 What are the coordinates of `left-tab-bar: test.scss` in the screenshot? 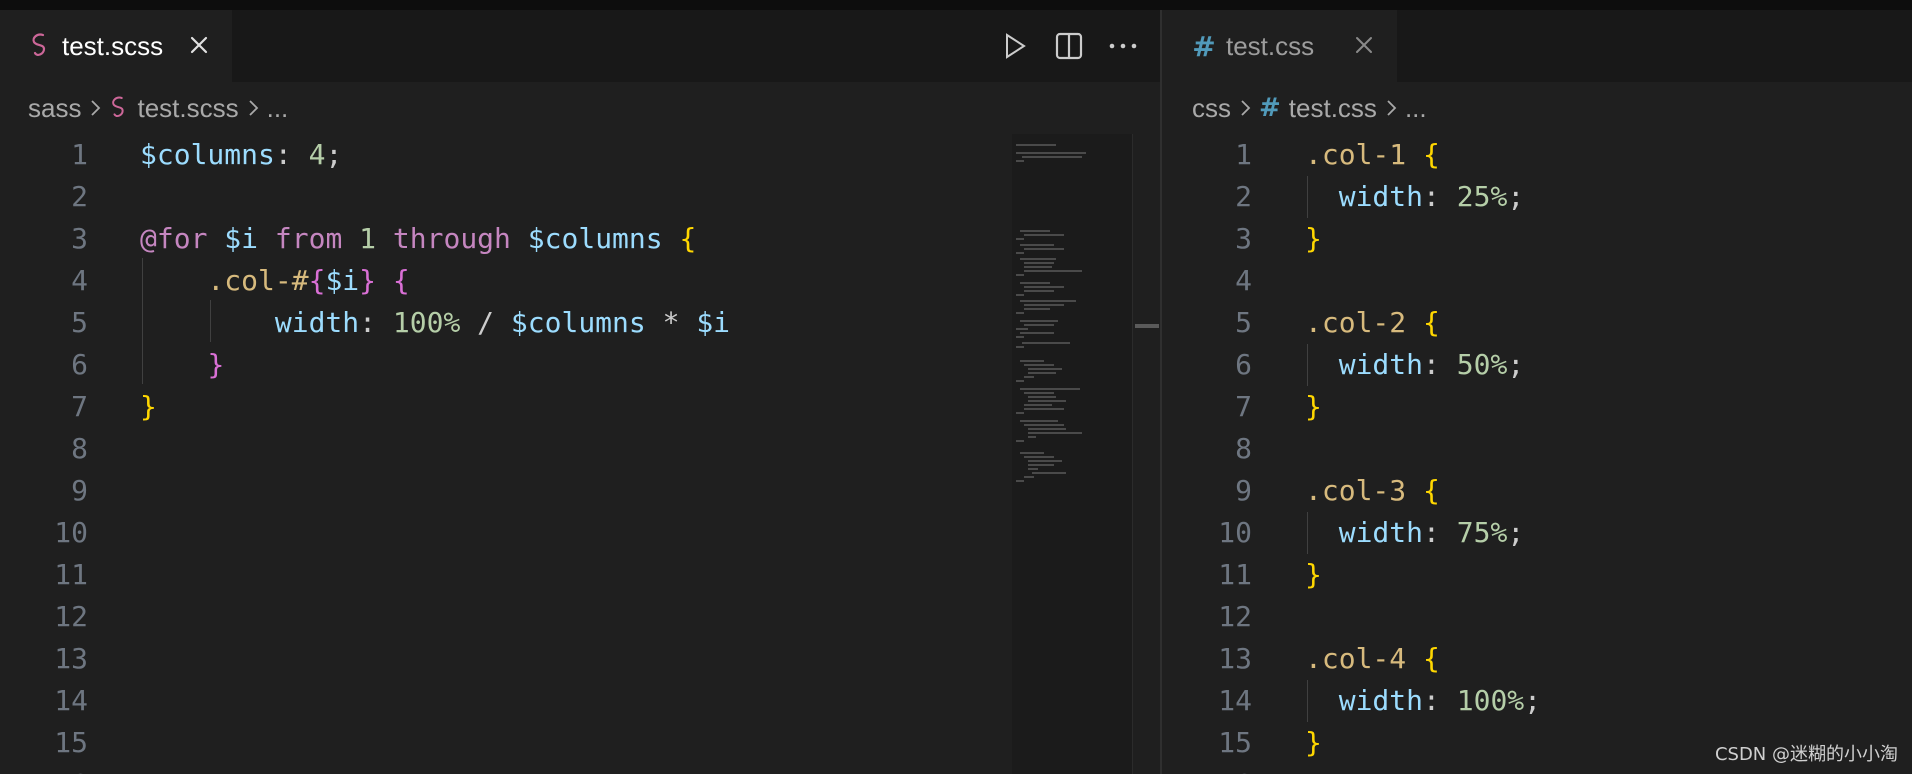 It's located at (580, 46).